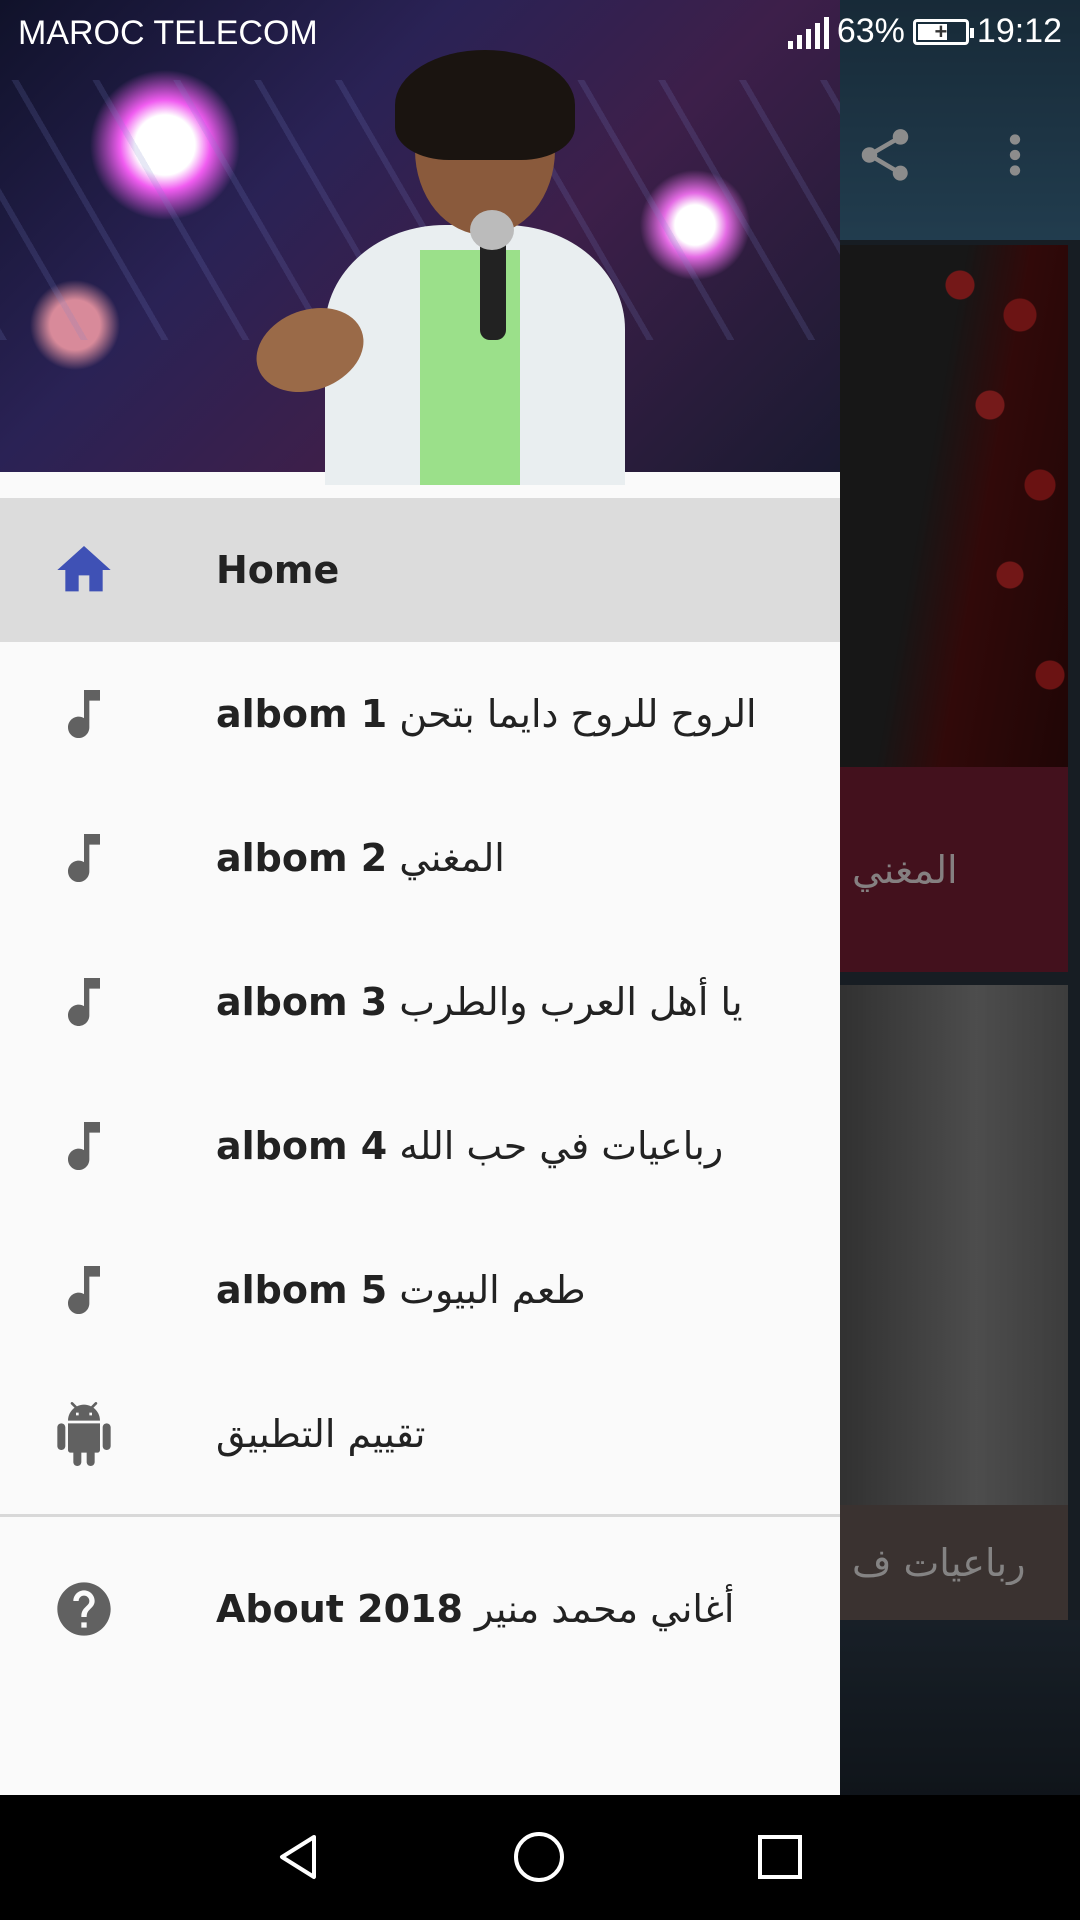 This screenshot has width=1080, height=1920. What do you see at coordinates (808, 32) in the screenshot?
I see `signal-icon` at bounding box center [808, 32].